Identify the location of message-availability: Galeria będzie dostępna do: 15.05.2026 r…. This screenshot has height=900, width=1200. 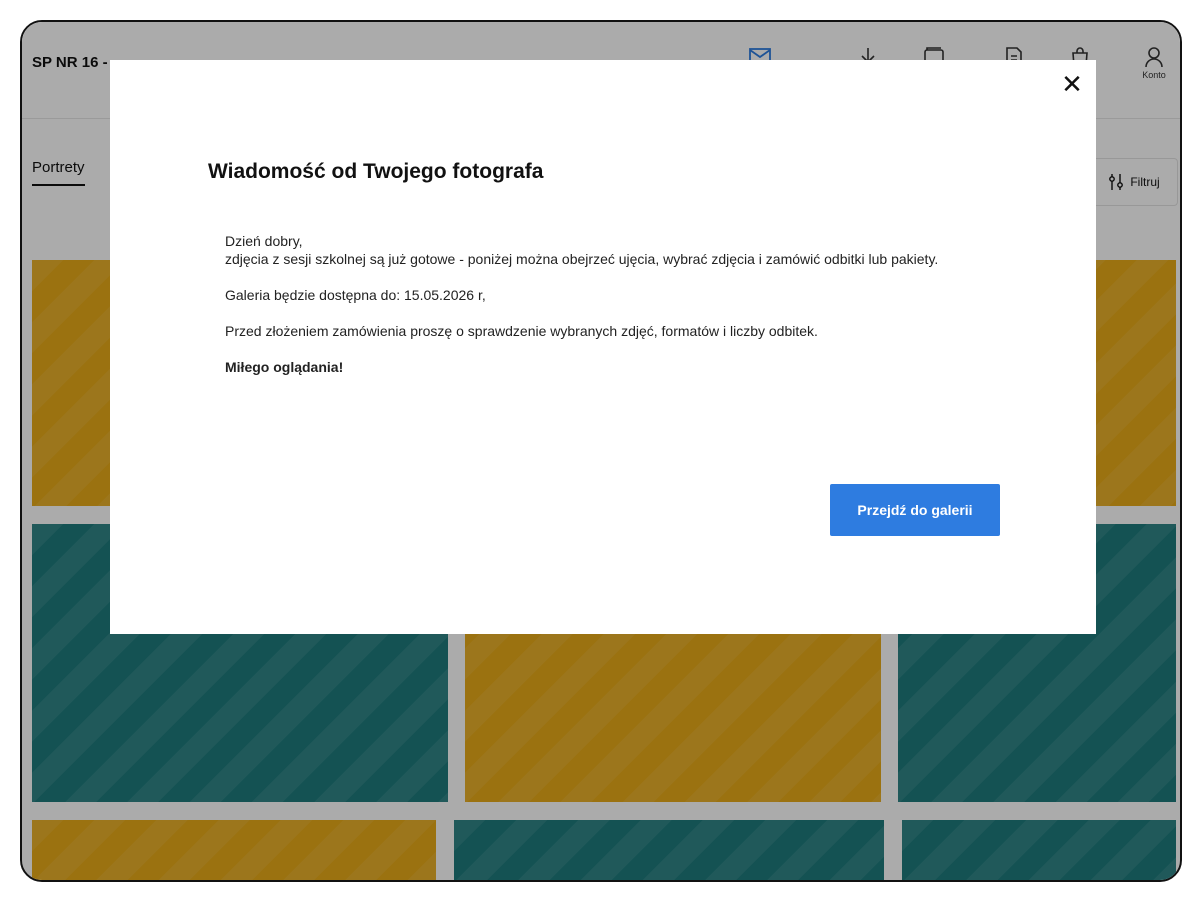
(355, 295).